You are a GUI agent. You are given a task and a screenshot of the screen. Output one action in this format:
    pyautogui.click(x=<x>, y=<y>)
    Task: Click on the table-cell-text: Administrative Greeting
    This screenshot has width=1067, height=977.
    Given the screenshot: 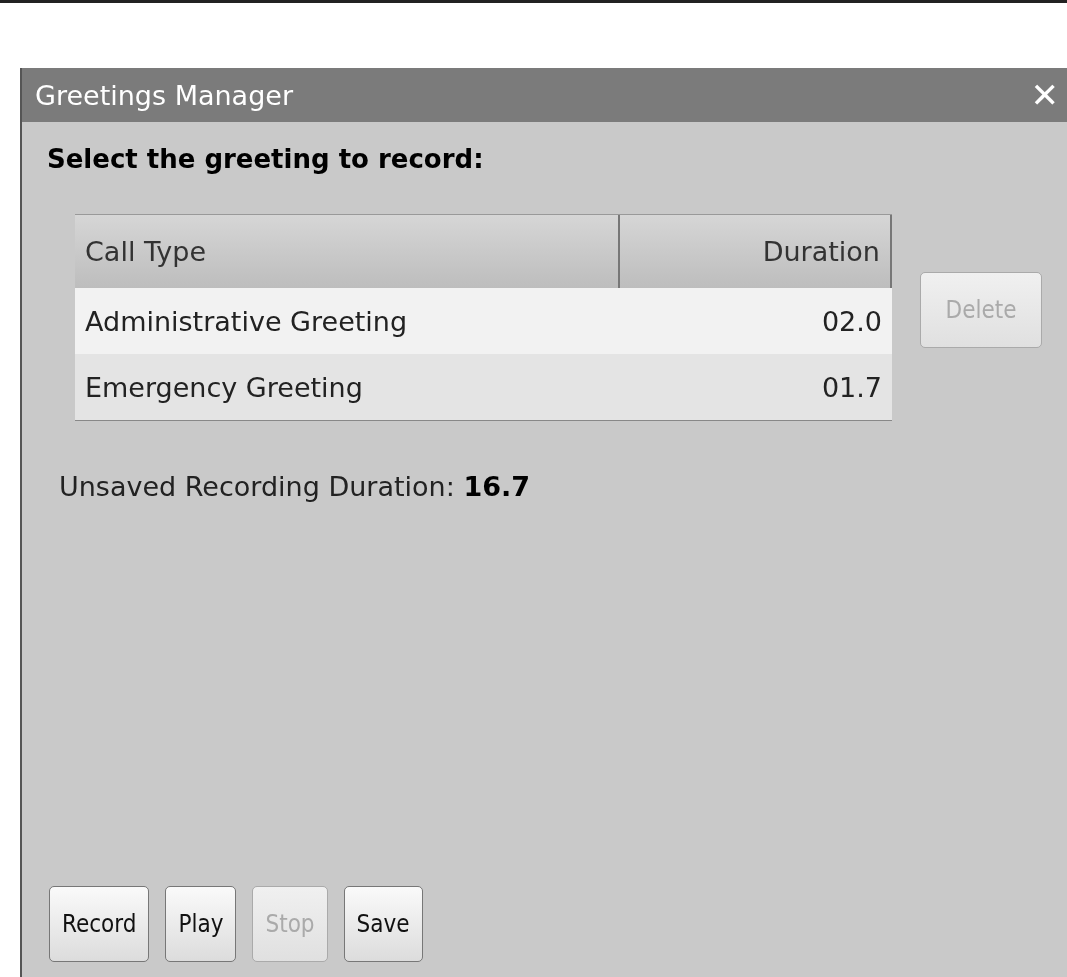 What is the action you would take?
    pyautogui.click(x=246, y=321)
    